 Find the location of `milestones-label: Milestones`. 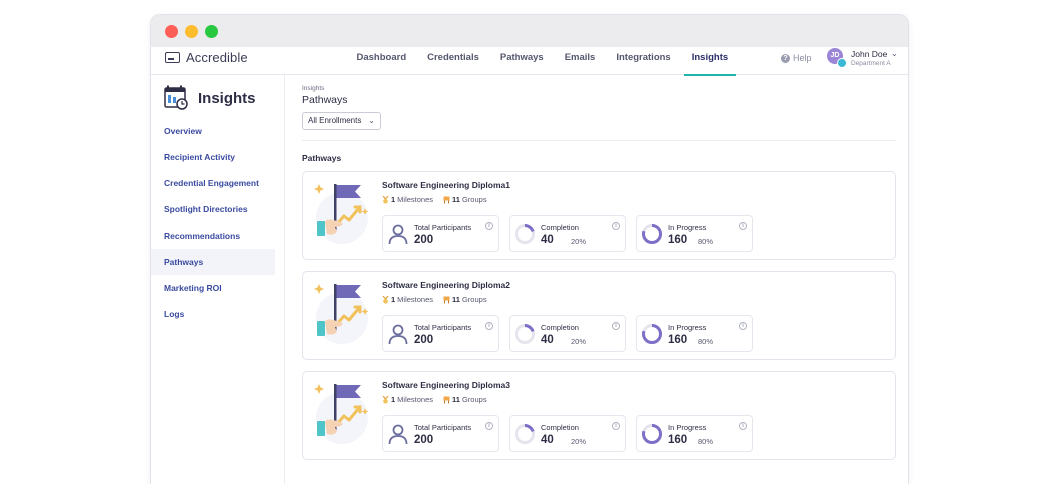

milestones-label: Milestones is located at coordinates (415, 299).